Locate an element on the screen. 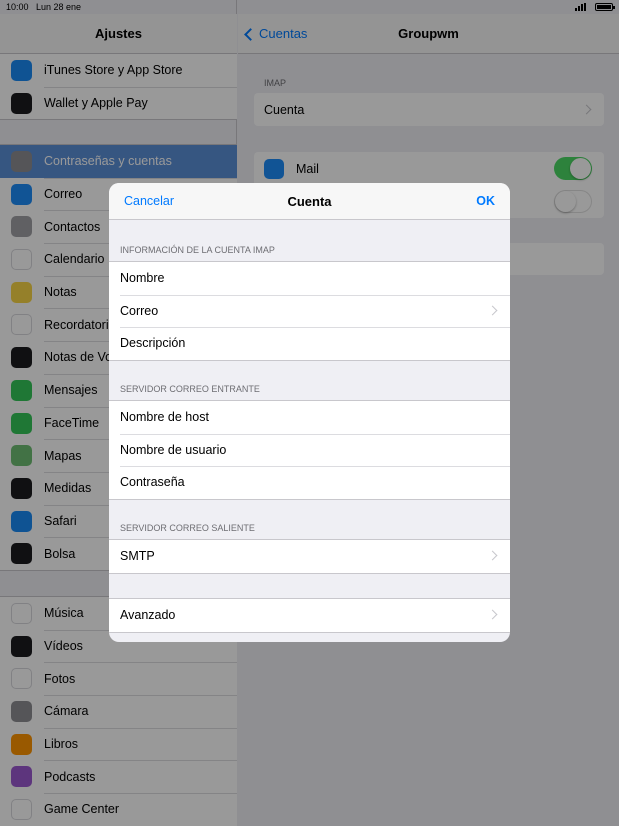 This screenshot has height=826, width=619. smtp-row-label: SMTP is located at coordinates (137, 556).